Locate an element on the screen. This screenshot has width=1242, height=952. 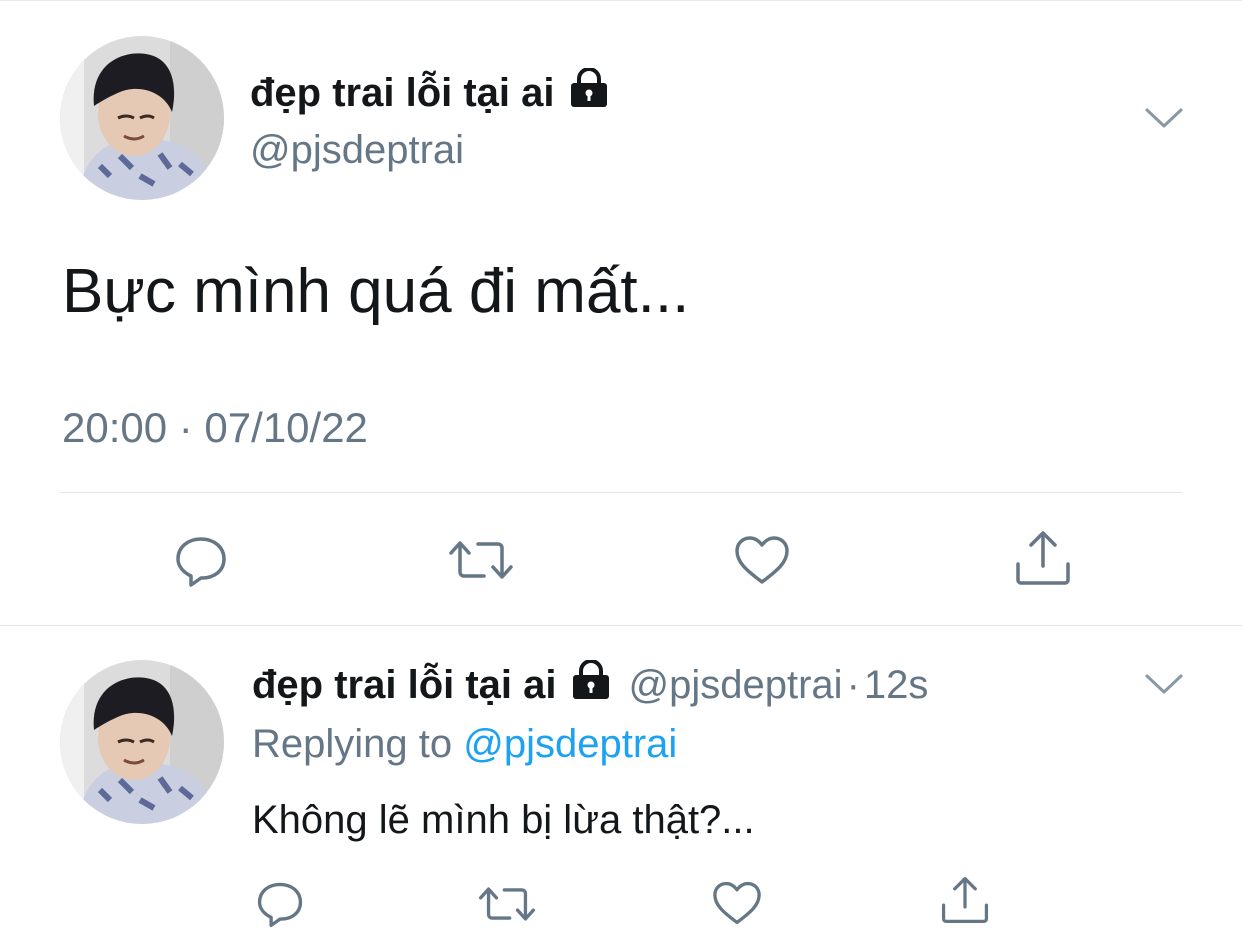
replying-prefix: Replying to is located at coordinates (352, 744).